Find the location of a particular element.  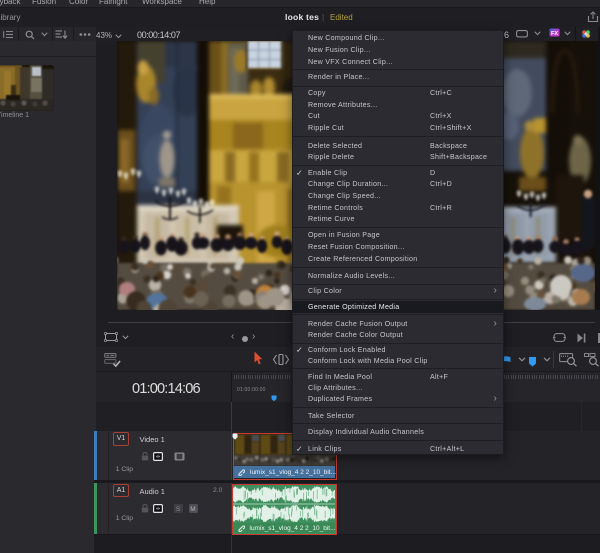

svg-text: FX is located at coordinates (554, 34).